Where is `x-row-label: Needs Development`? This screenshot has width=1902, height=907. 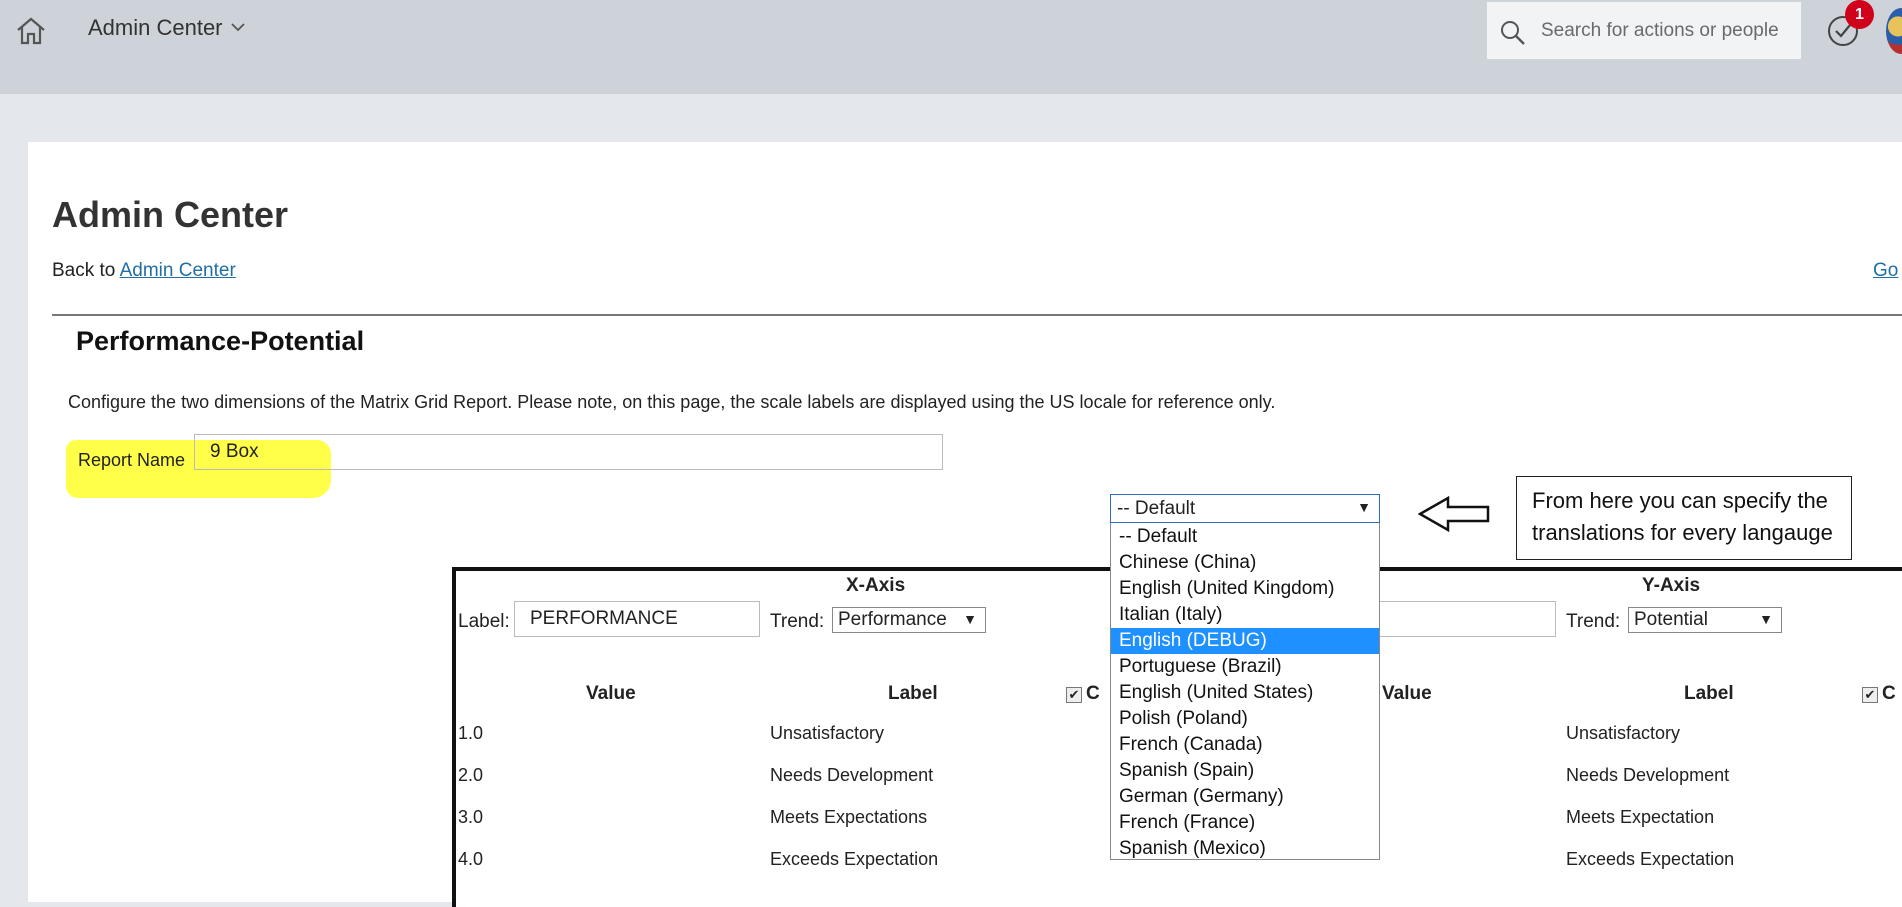 x-row-label: Needs Development is located at coordinates (852, 775).